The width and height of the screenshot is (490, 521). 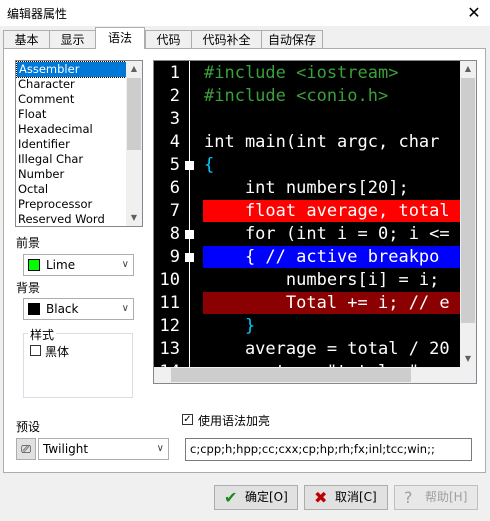 I want to click on code-line: 11 Total += i; // e, so click(x=308, y=303).